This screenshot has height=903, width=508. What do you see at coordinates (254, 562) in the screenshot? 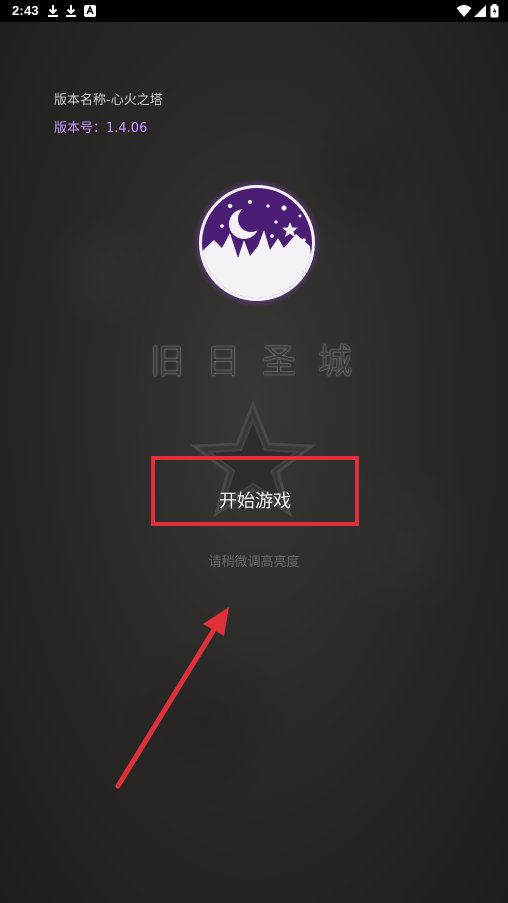
I see `brightness-hint: 请稍微调高亮度` at bounding box center [254, 562].